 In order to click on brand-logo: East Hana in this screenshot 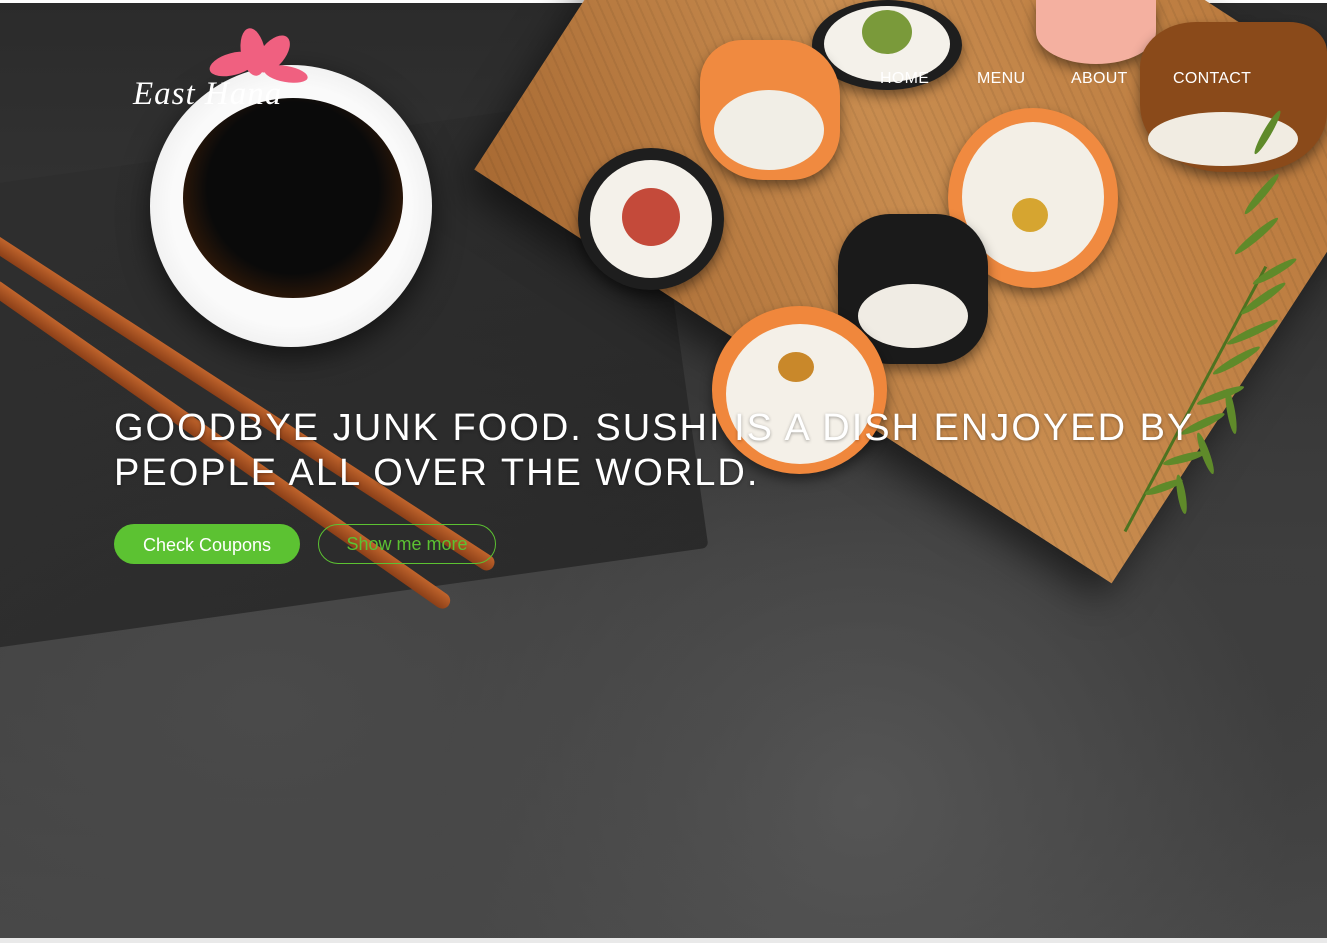, I will do `click(230, 69)`.